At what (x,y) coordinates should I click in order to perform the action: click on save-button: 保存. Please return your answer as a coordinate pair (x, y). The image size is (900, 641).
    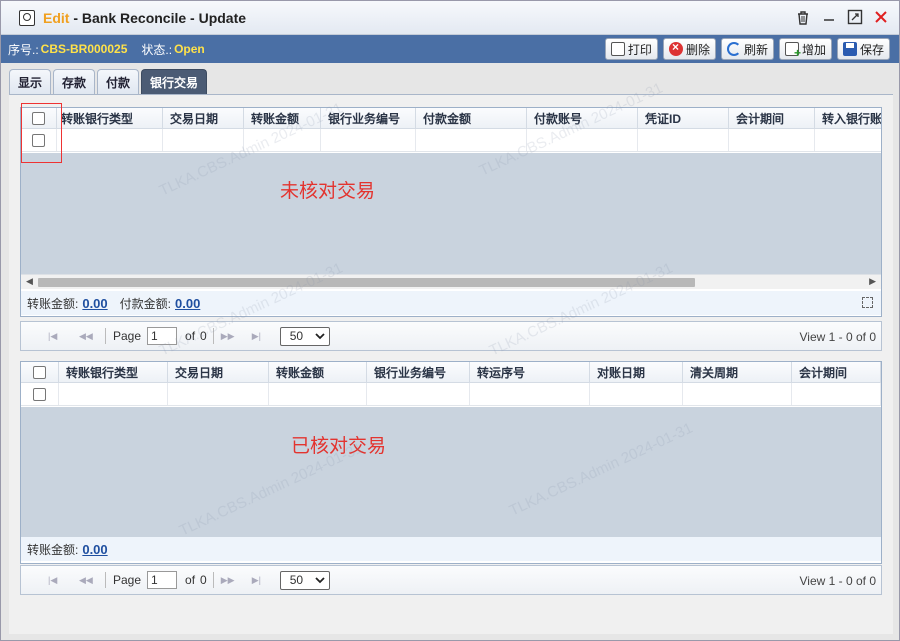
    Looking at the image, I should click on (863, 49).